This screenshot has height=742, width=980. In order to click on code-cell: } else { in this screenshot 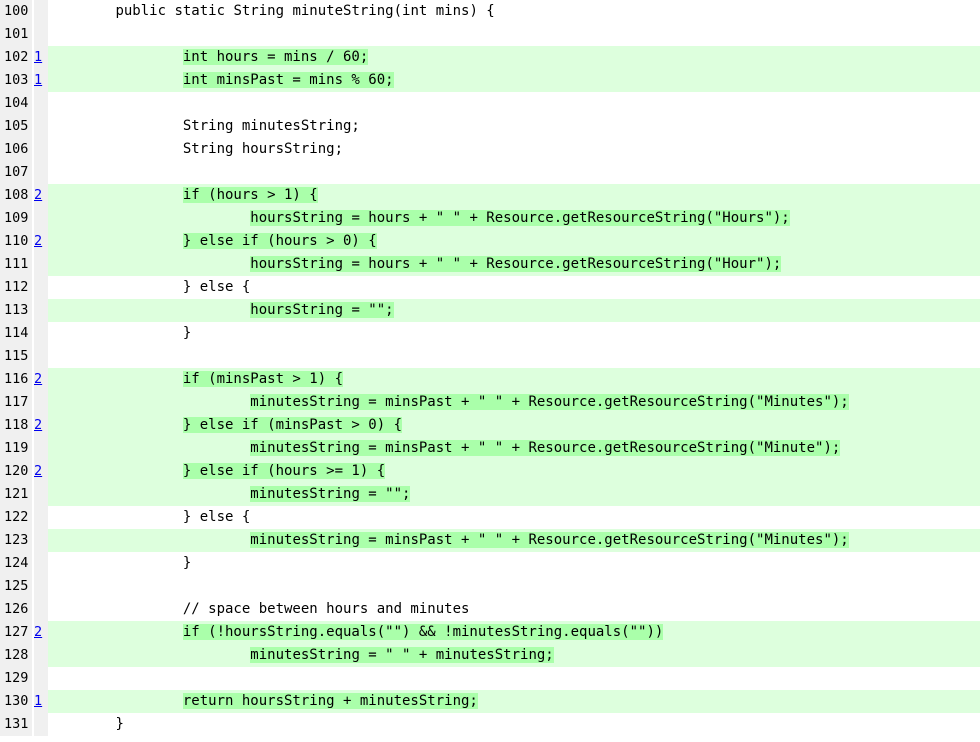, I will do `click(514, 517)`.